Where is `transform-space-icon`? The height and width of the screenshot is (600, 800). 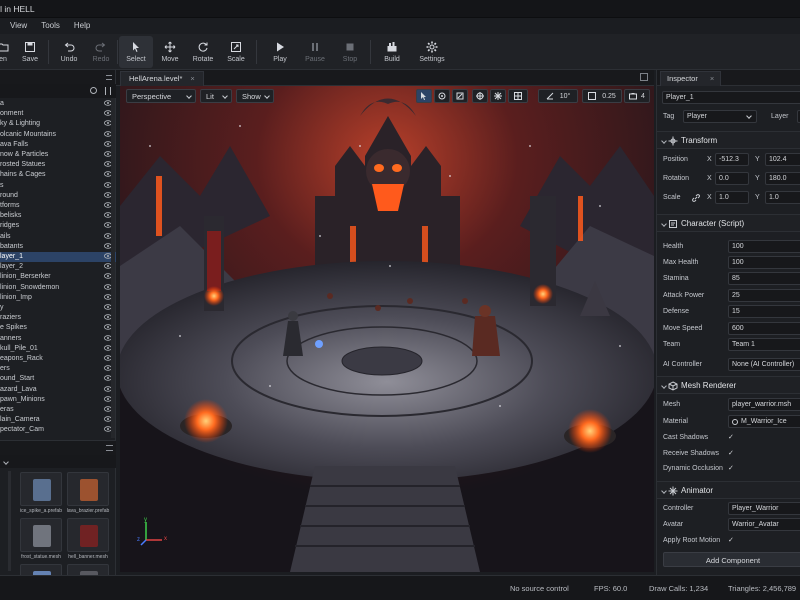
transform-space-icon is located at coordinates (460, 96).